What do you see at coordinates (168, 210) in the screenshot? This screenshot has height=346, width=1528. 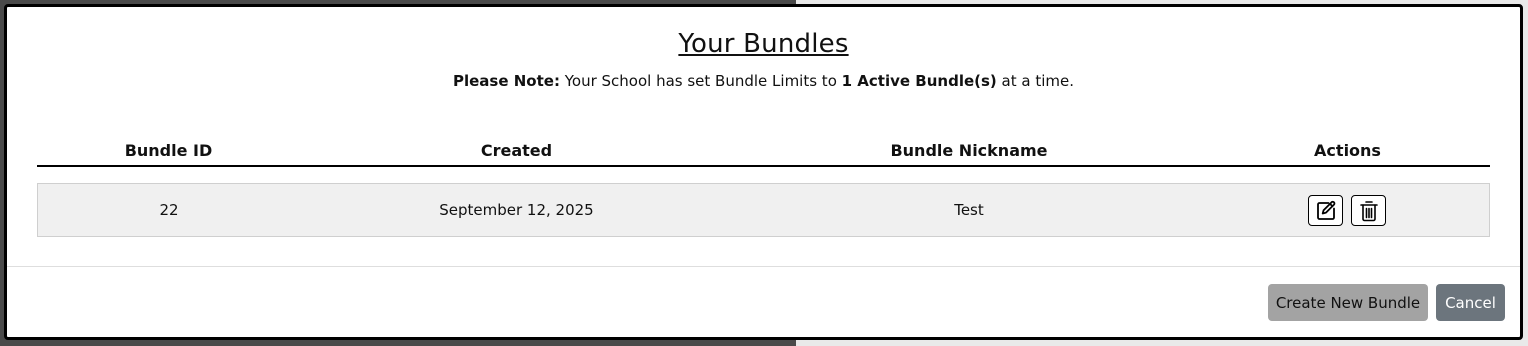 I see `cell-bundle-id: 22` at bounding box center [168, 210].